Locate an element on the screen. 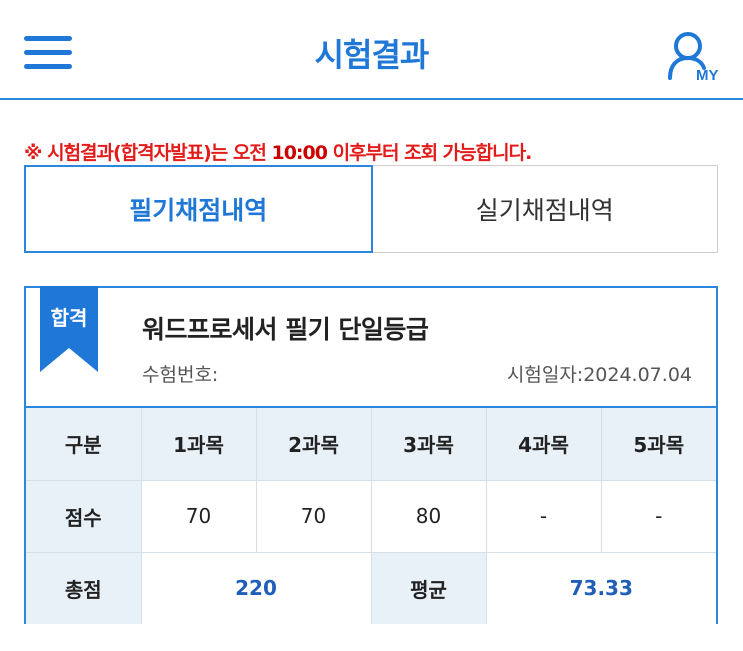  page-title: 시험결과 is located at coordinates (372, 55).